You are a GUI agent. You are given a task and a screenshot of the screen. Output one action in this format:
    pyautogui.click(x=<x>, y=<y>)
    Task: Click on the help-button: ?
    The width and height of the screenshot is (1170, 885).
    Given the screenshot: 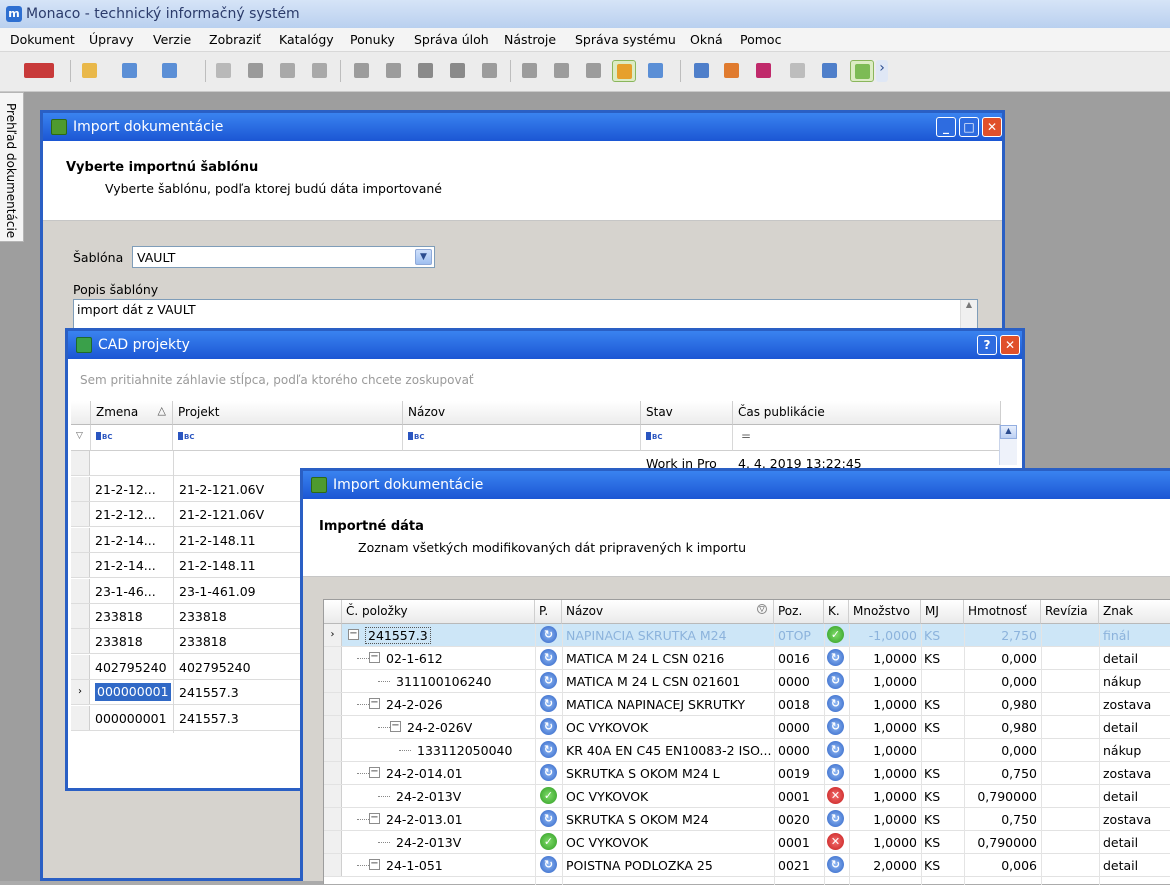 What is the action you would take?
    pyautogui.click(x=987, y=345)
    